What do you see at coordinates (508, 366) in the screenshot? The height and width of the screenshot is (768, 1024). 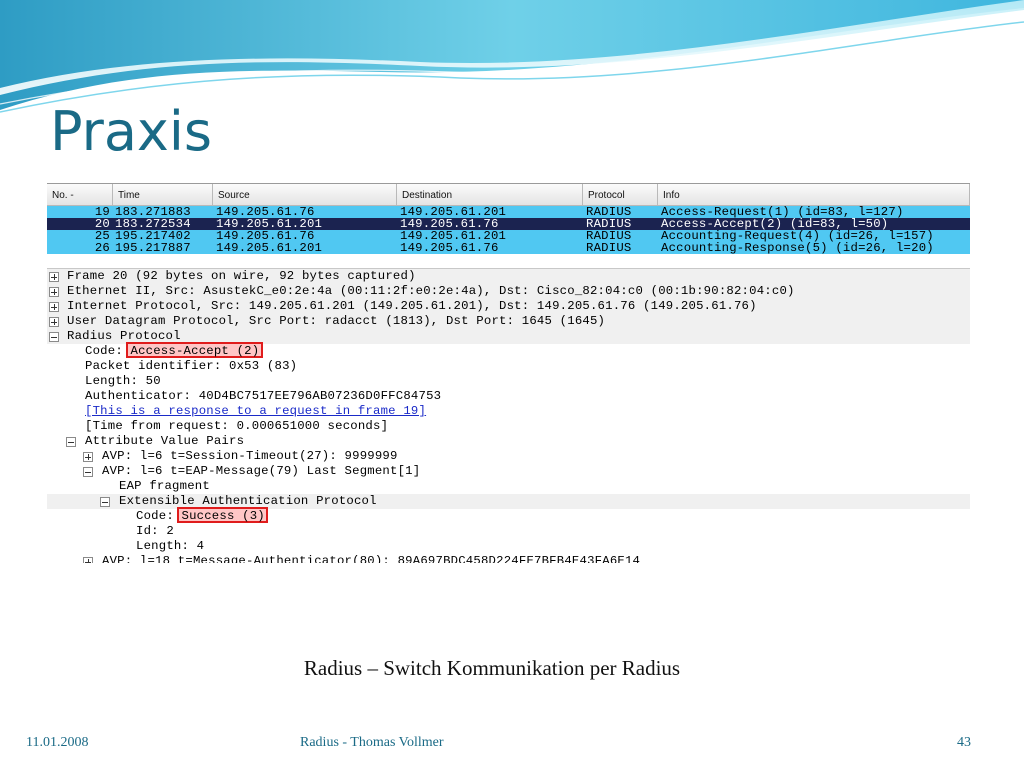 I see `tree-row: Packet identifier: 0x53 (83)` at bounding box center [508, 366].